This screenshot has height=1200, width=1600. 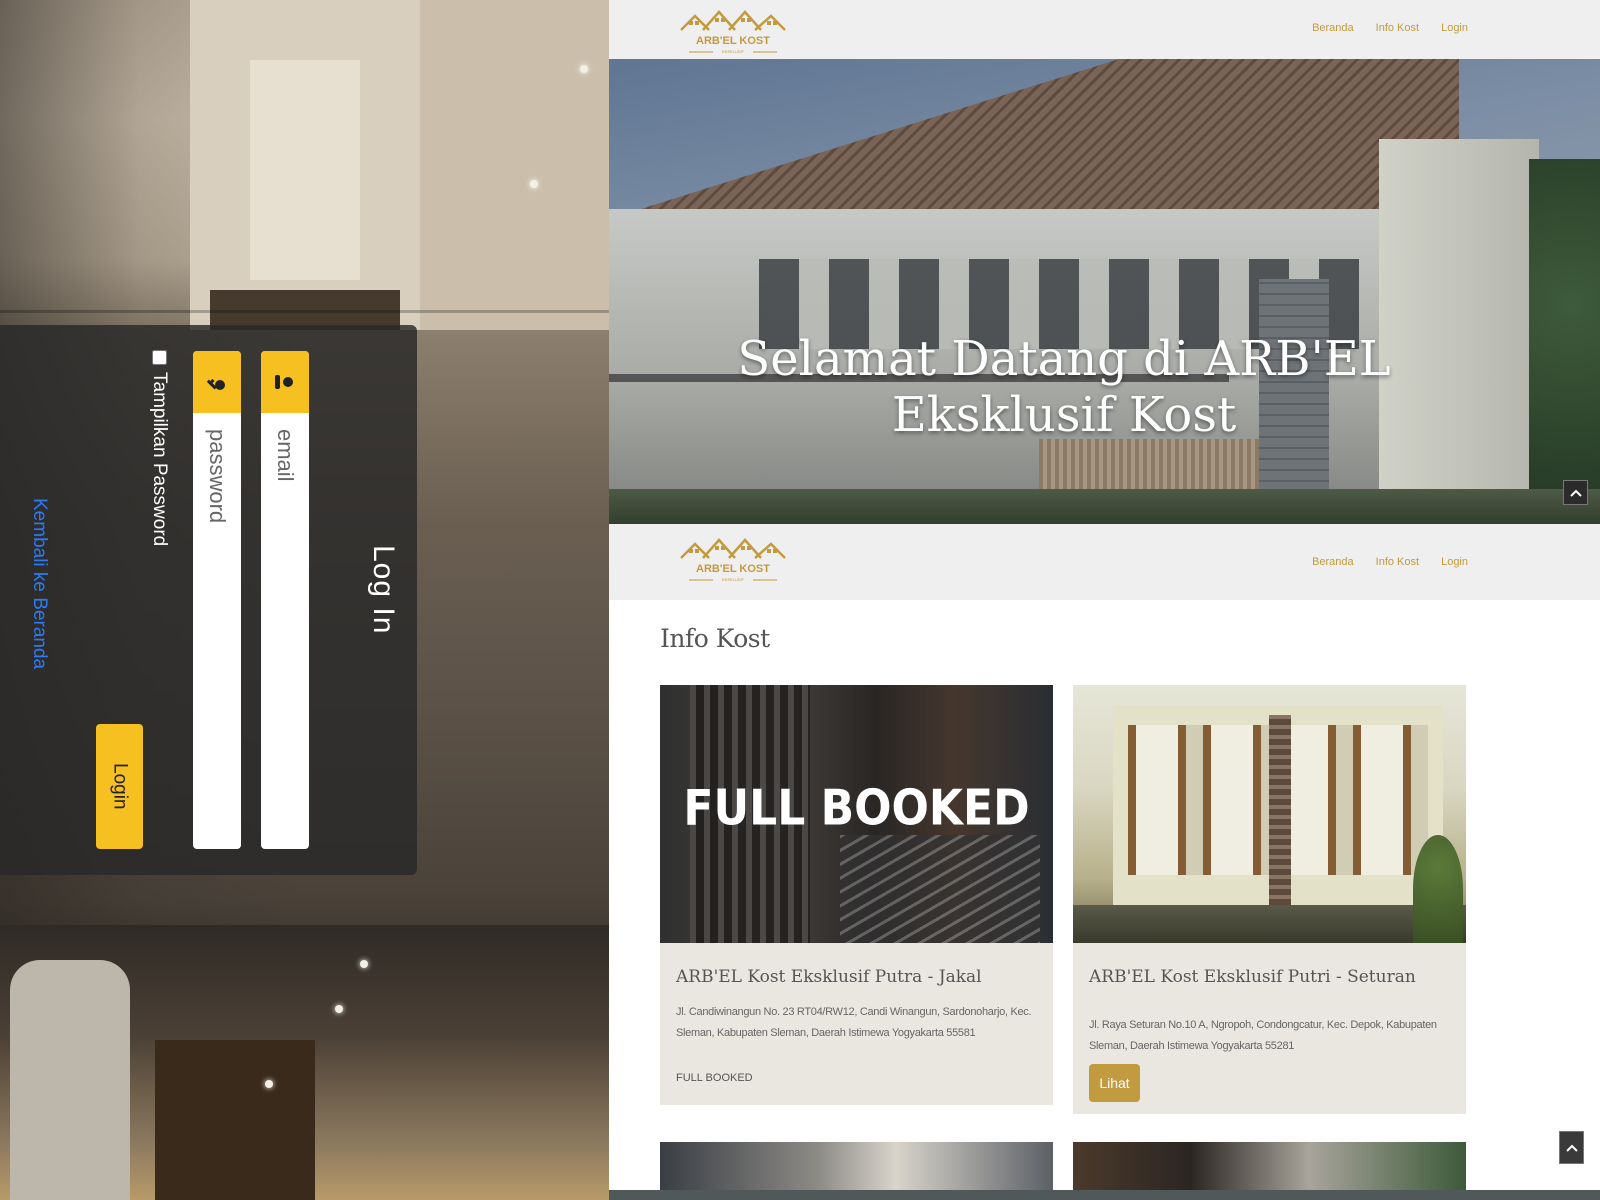 I want to click on kost-card-title: ARB'EL Kost Eksklusif Putri - Seturan, so click(x=1252, y=977).